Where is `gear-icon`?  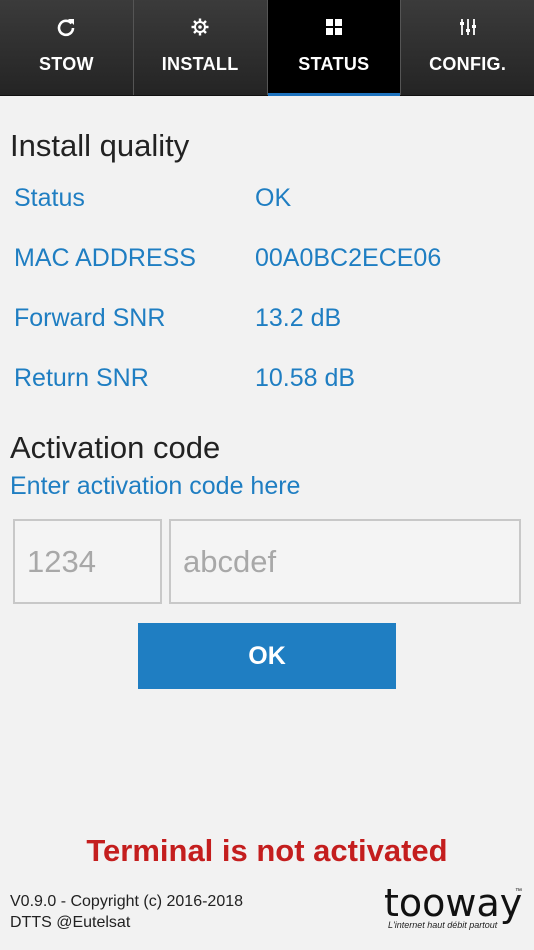 gear-icon is located at coordinates (200, 27).